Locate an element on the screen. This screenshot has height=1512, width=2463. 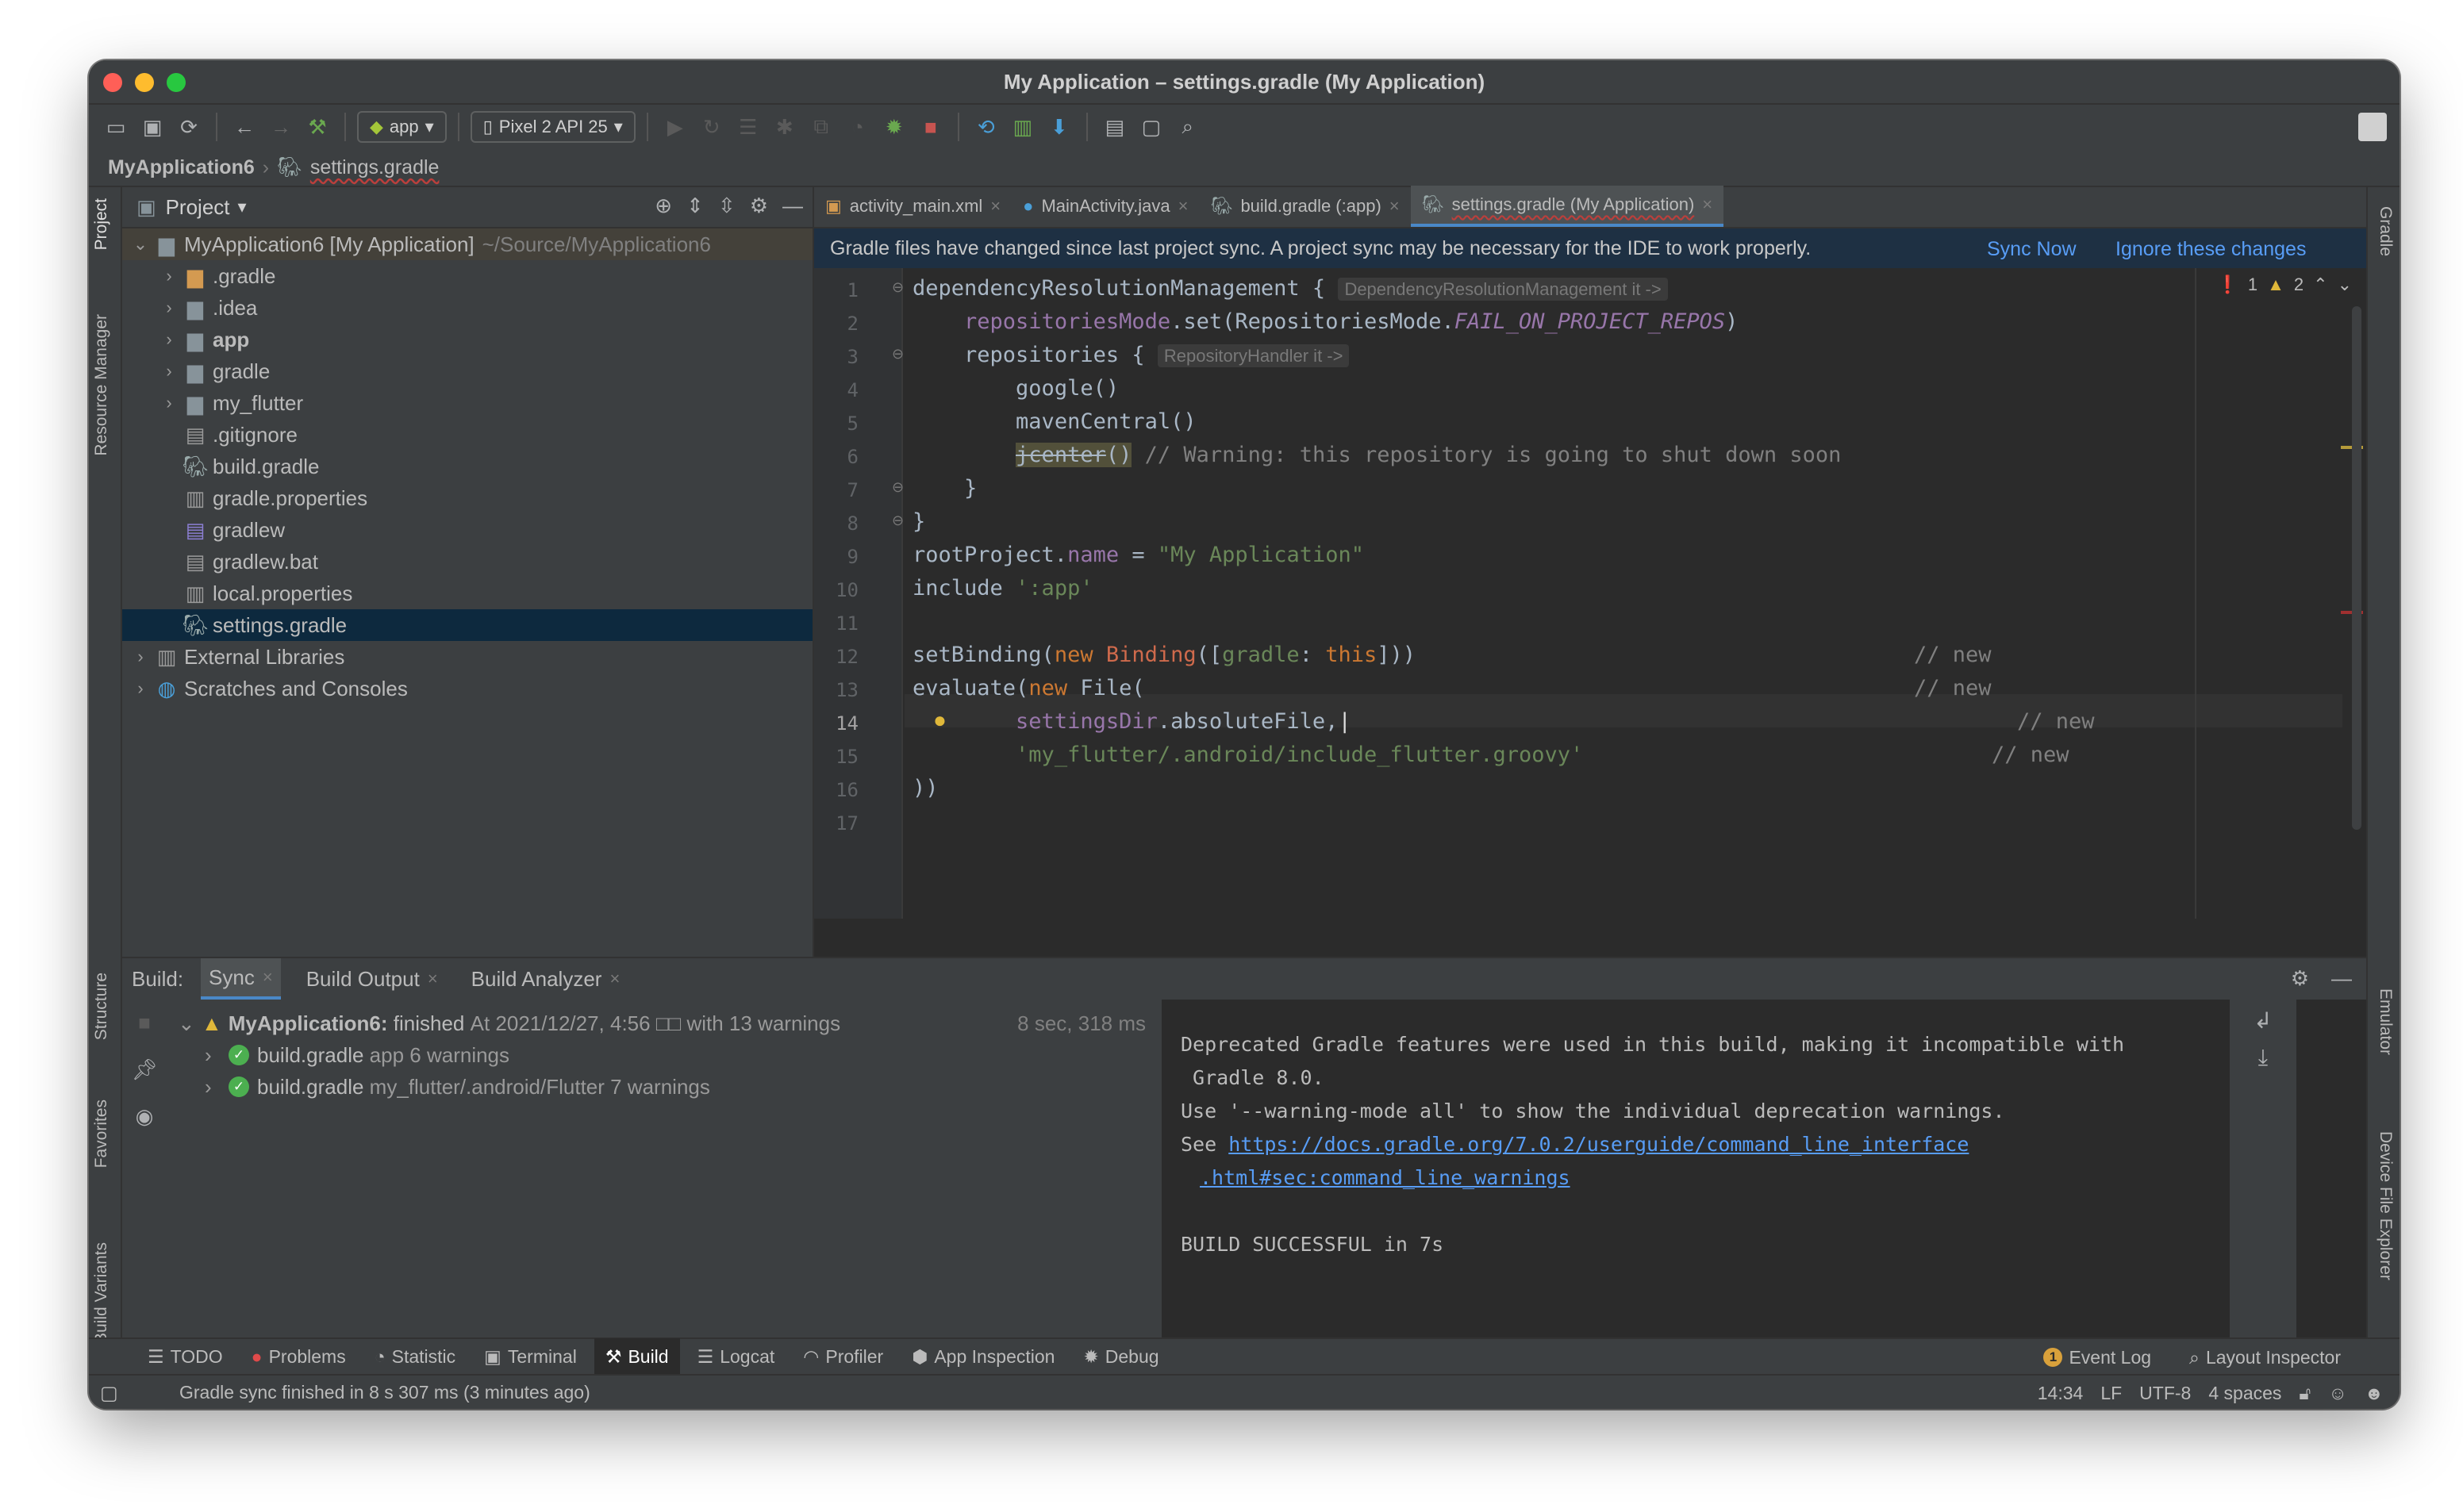
run-icon: ▶ is located at coordinates (675, 127).